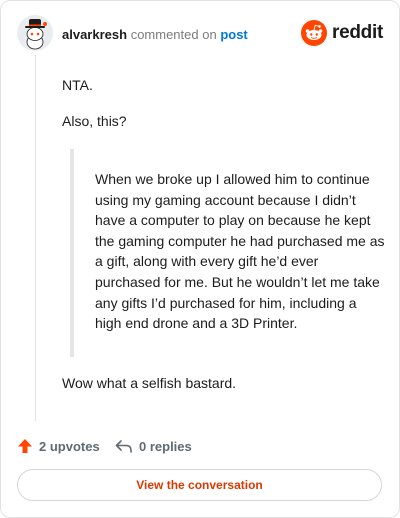 Image resolution: width=400 pixels, height=518 pixels. What do you see at coordinates (357, 32) in the screenshot?
I see `reddit-wordmark: reddit` at bounding box center [357, 32].